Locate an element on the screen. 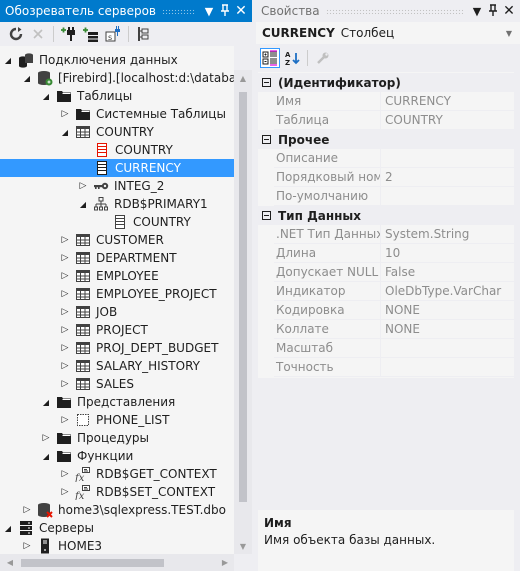  property-row: Допускает NULL ЗначенияFalse is located at coordinates (394, 272).